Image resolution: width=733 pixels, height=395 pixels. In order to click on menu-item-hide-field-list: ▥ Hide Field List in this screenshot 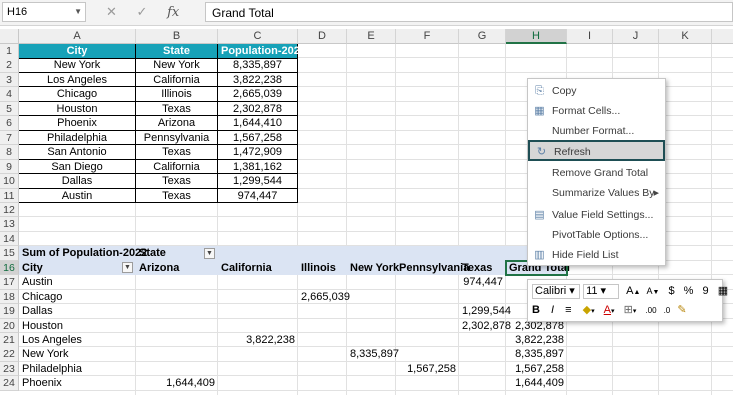, I will do `click(596, 255)`.